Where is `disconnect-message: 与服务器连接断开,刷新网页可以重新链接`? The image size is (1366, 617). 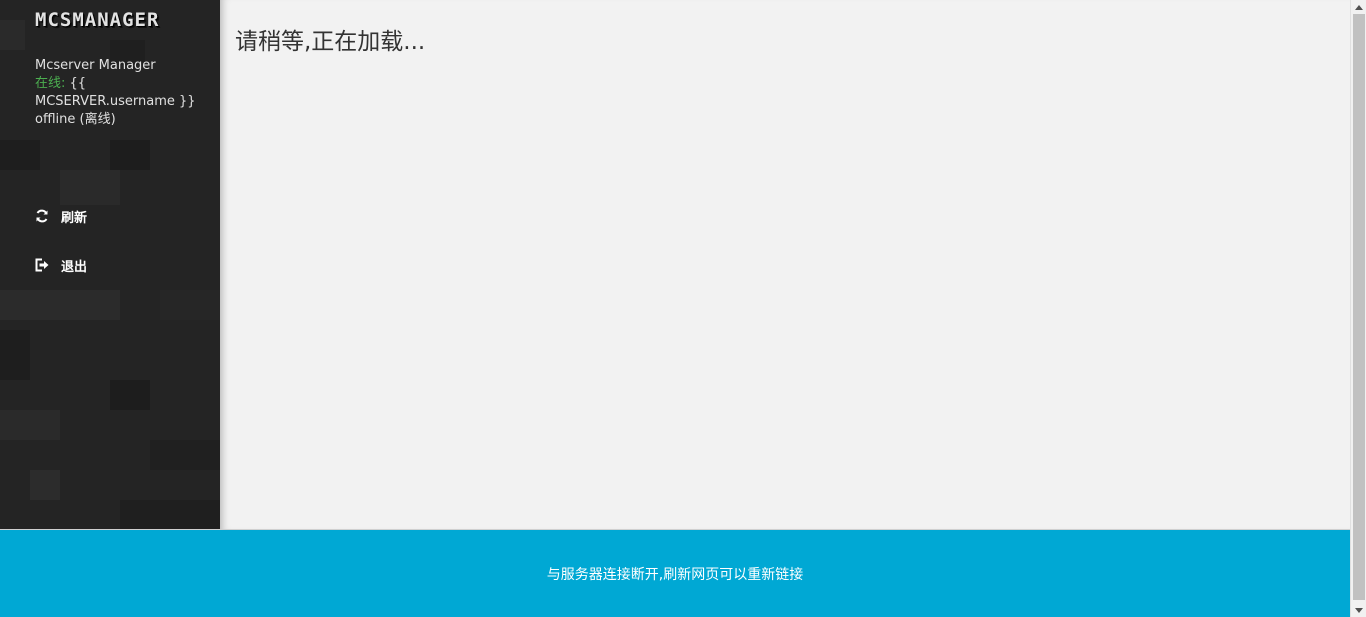
disconnect-message: 与服务器连接断开,刷新网页可以重新链接 is located at coordinates (675, 574).